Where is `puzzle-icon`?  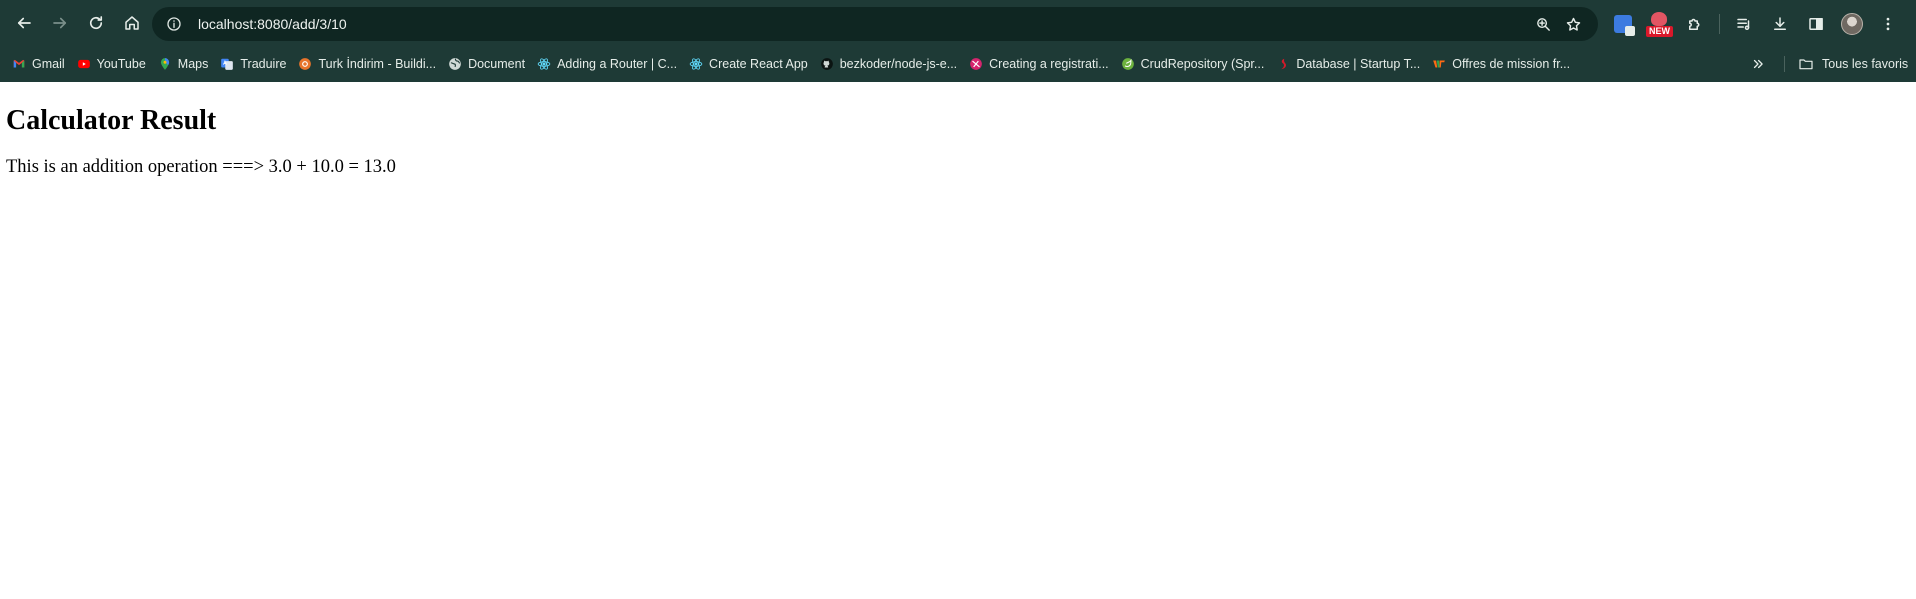
puzzle-icon is located at coordinates (1694, 24).